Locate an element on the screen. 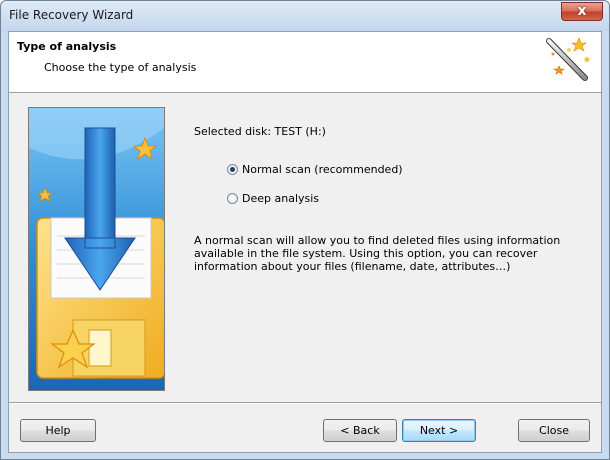 This screenshot has height=460, width=610. page-title: Type of analysis is located at coordinates (67, 46).